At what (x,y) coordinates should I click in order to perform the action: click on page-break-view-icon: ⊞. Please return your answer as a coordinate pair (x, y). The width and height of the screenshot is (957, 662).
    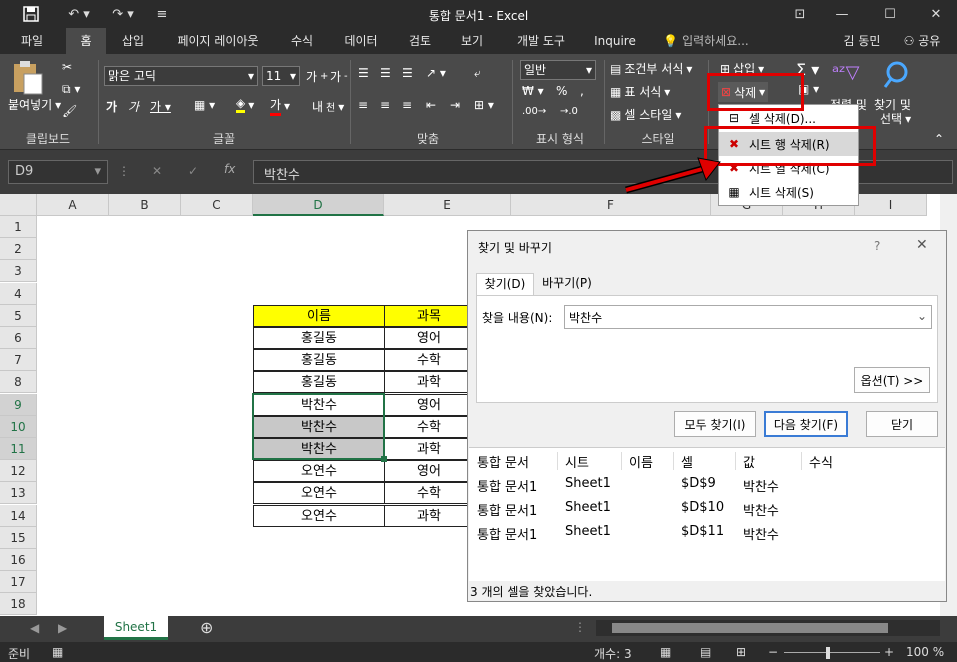
    Looking at the image, I should click on (741, 652).